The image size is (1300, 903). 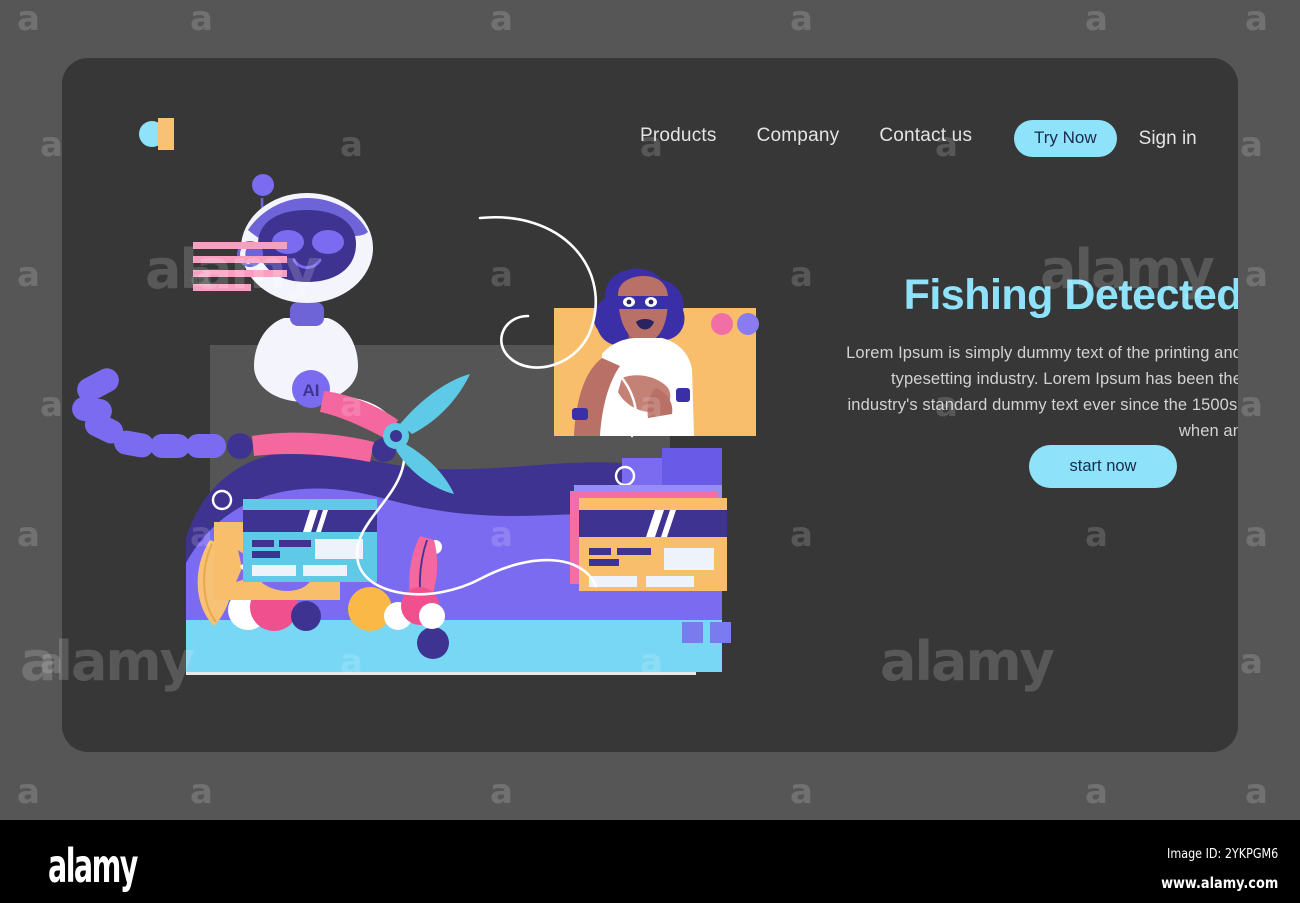 I want to click on footer-meta: Image ID: 2YKPGM6 www.alamy.com, so click(x=1210, y=870).